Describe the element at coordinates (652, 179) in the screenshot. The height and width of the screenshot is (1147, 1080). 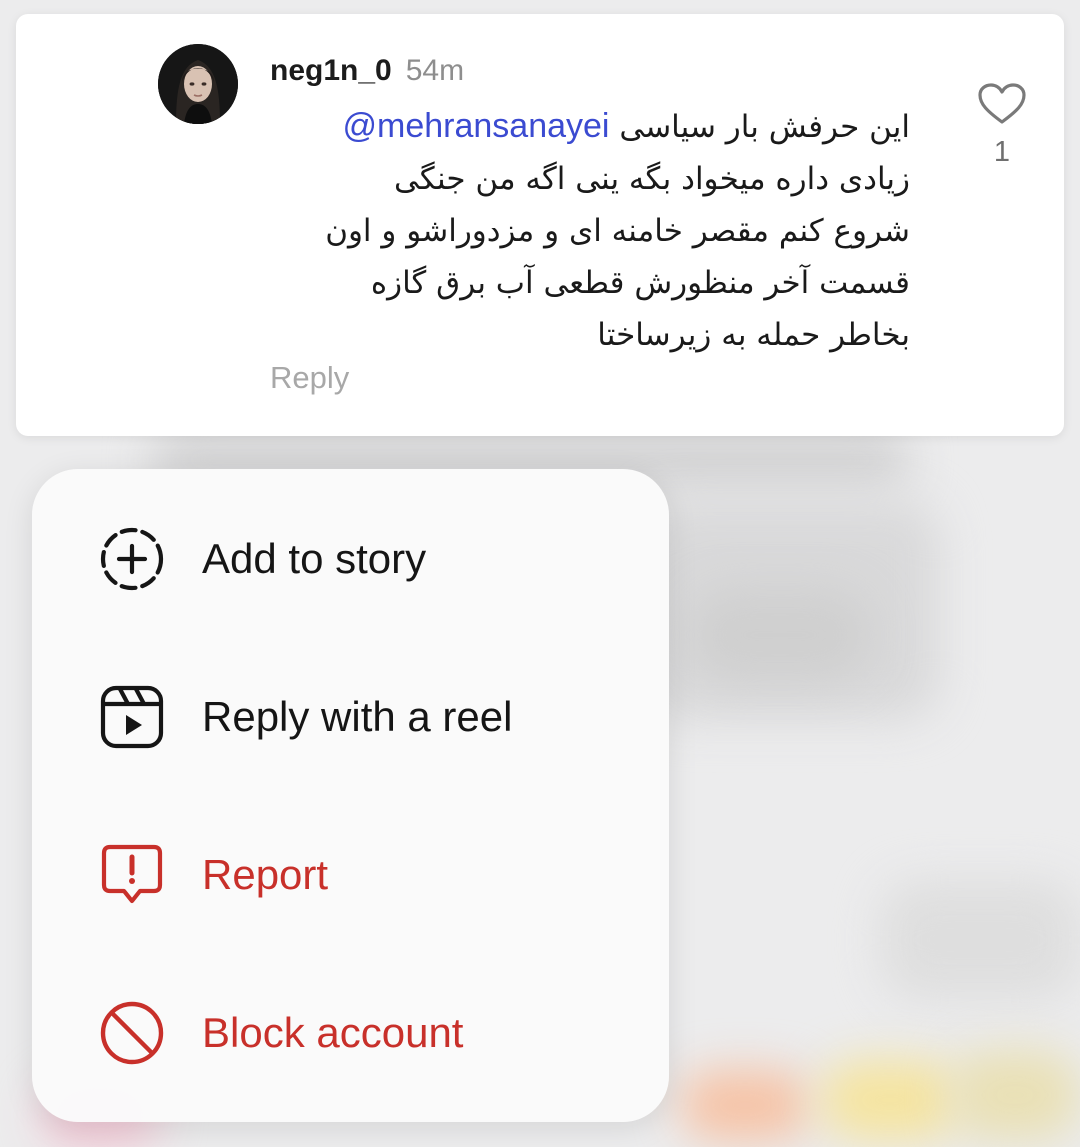
I see `comment-line: زیادی داره میخواد بگه ینی اگه من جنگی` at that location.